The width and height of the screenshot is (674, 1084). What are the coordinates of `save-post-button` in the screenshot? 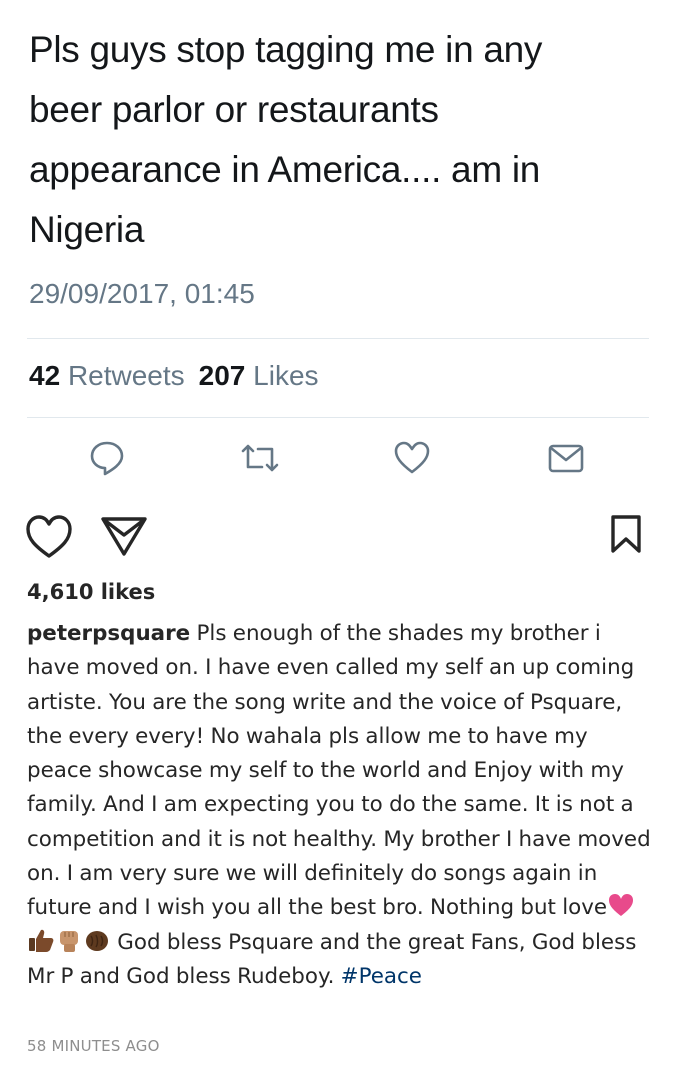 It's located at (626, 534).